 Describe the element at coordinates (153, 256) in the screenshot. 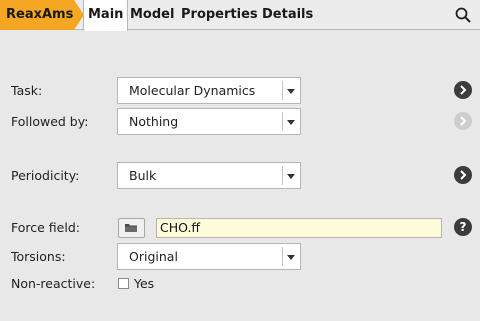

I see `torsions-value: Original` at that location.